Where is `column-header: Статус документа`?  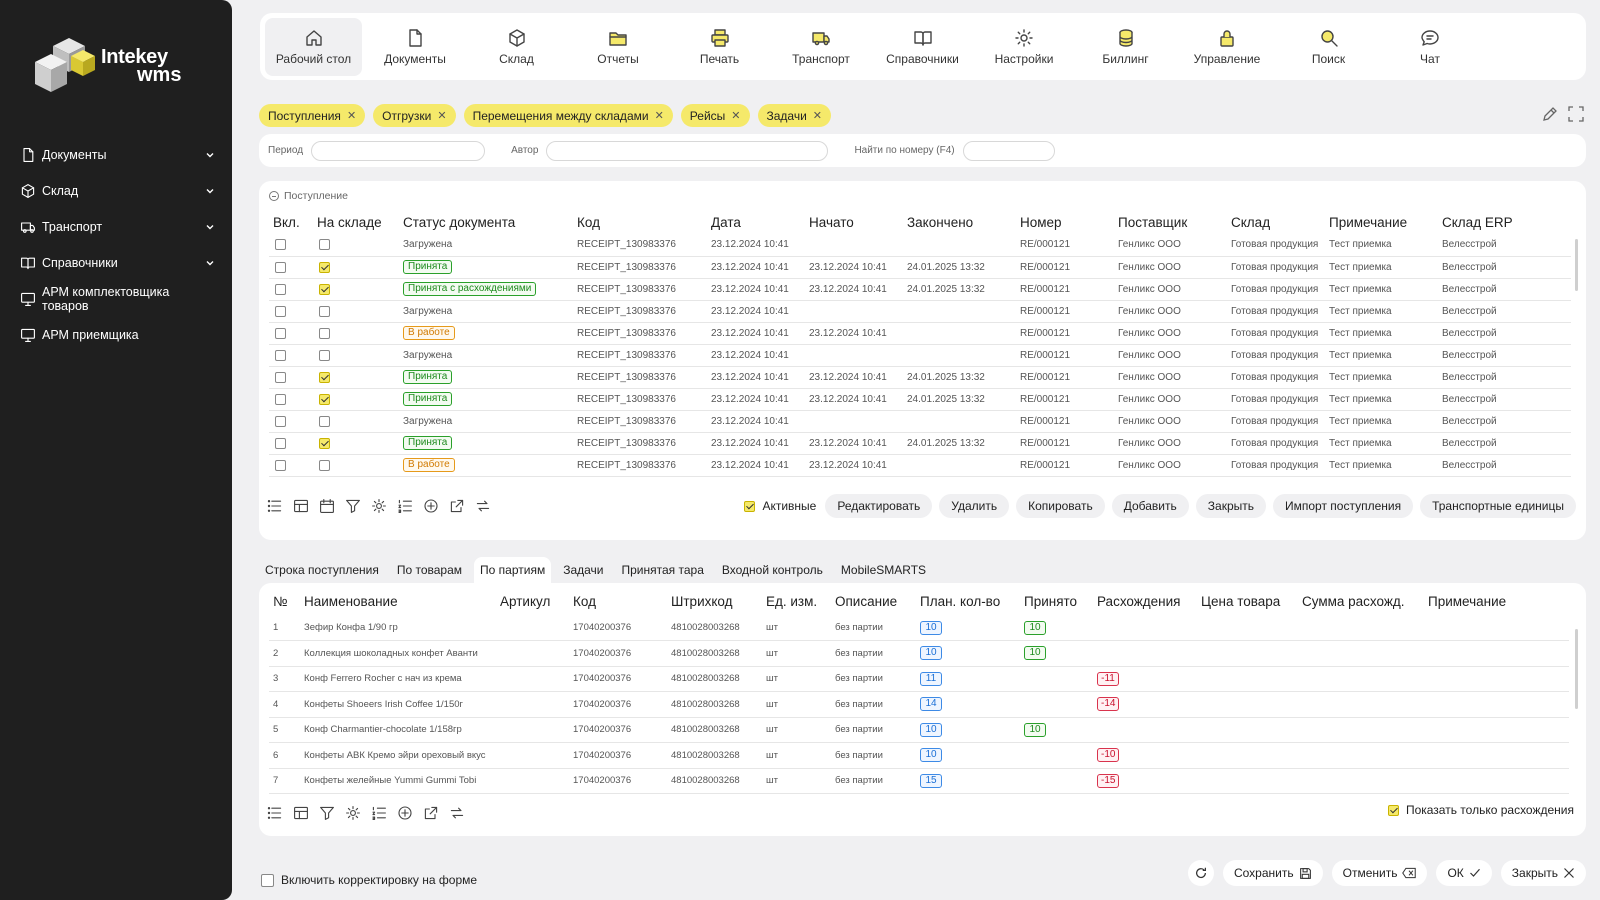 column-header: Статус документа is located at coordinates (486, 222).